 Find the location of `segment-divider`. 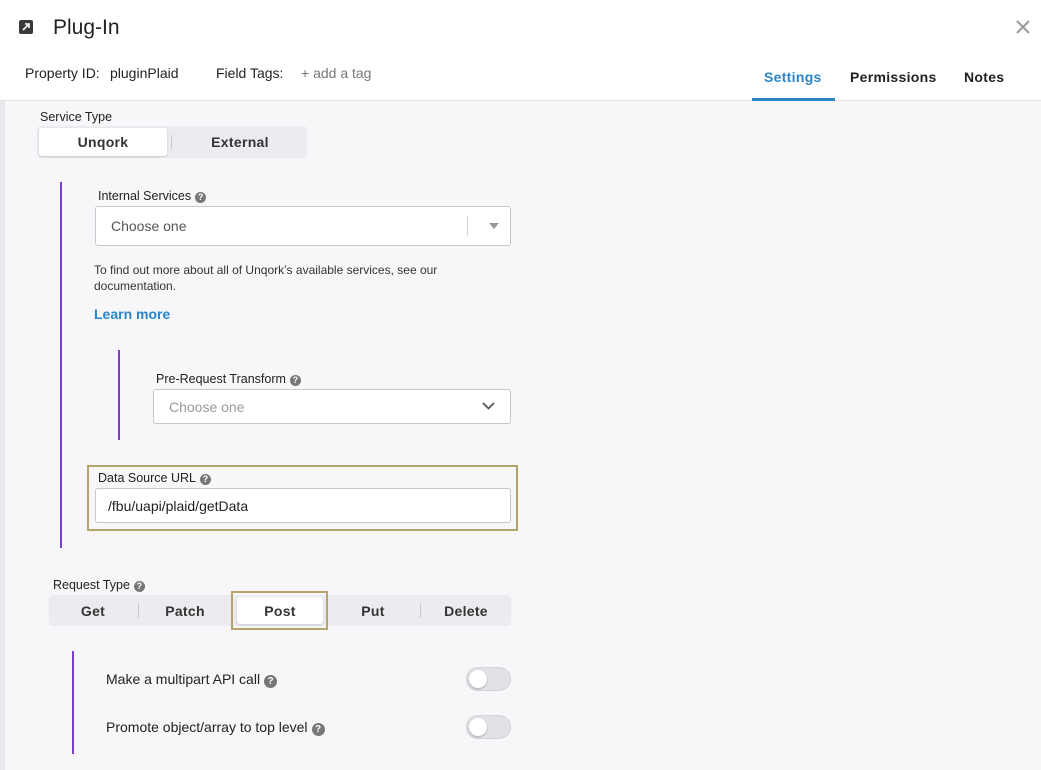

segment-divider is located at coordinates (171, 142).